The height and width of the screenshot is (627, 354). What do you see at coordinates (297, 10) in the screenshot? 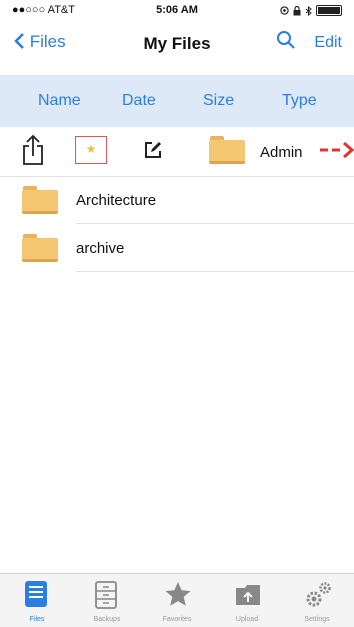
I see `lock-icon` at bounding box center [297, 10].